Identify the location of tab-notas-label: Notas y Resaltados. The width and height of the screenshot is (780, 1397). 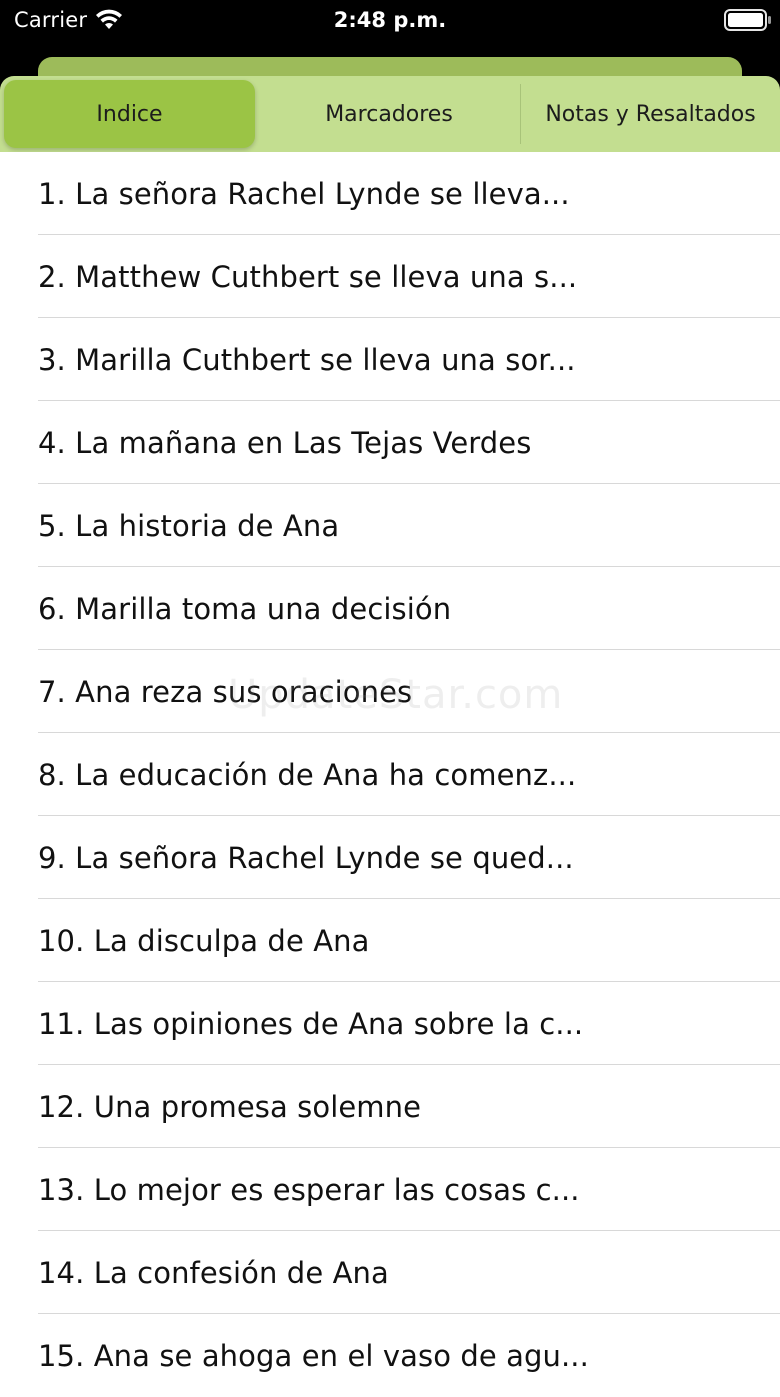
(650, 114).